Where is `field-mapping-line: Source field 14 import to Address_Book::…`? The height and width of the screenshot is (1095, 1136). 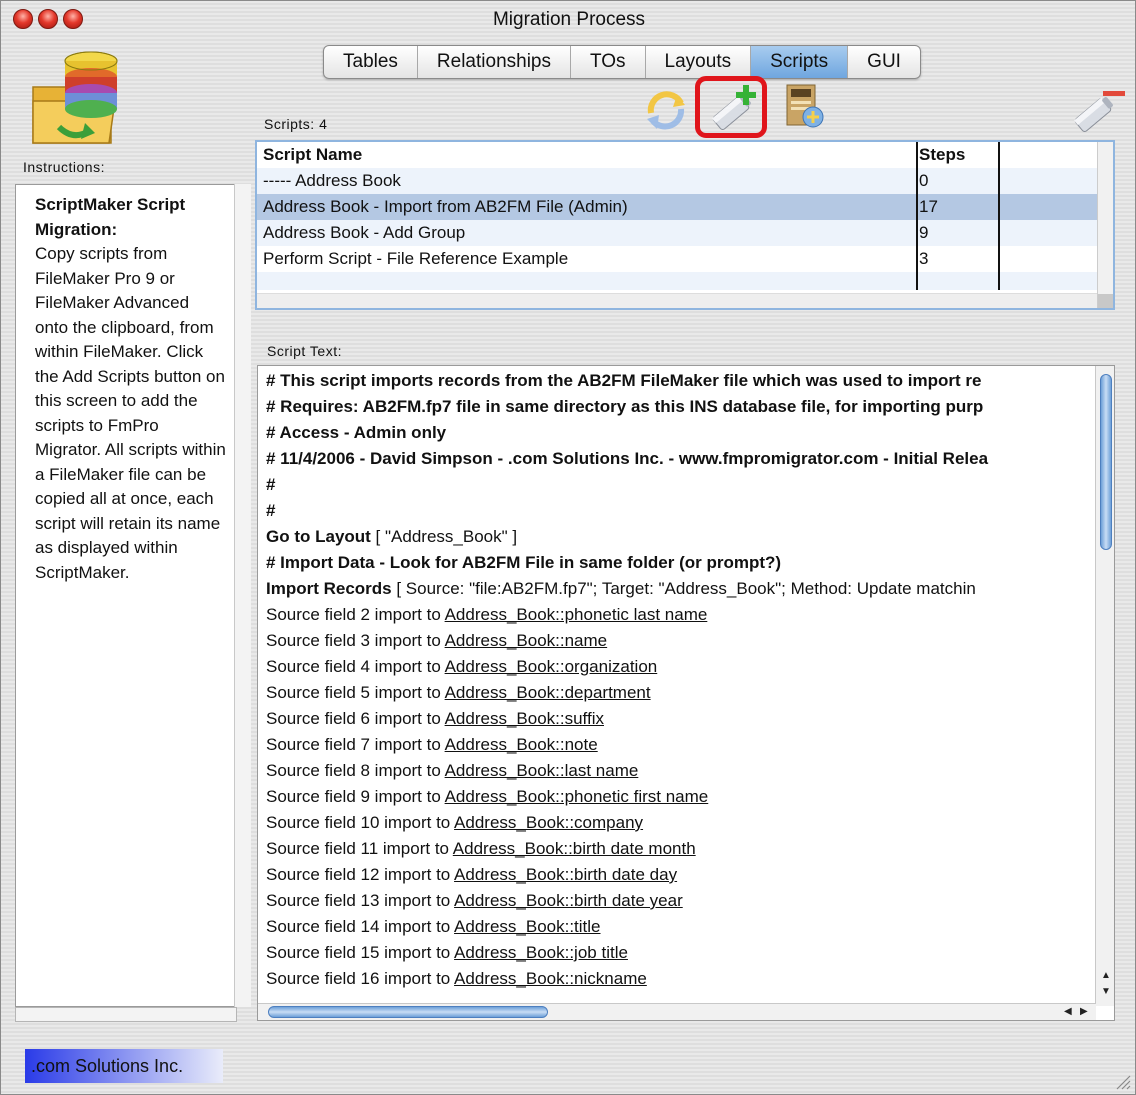 field-mapping-line: Source field 14 import to Address_Book::… is located at coordinates (433, 927).